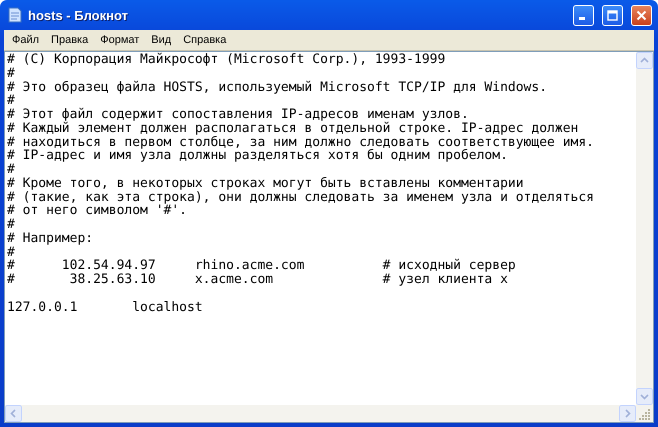 The image size is (658, 427). Describe the element at coordinates (69, 40) in the screenshot. I see `menu-item: Правка` at that location.